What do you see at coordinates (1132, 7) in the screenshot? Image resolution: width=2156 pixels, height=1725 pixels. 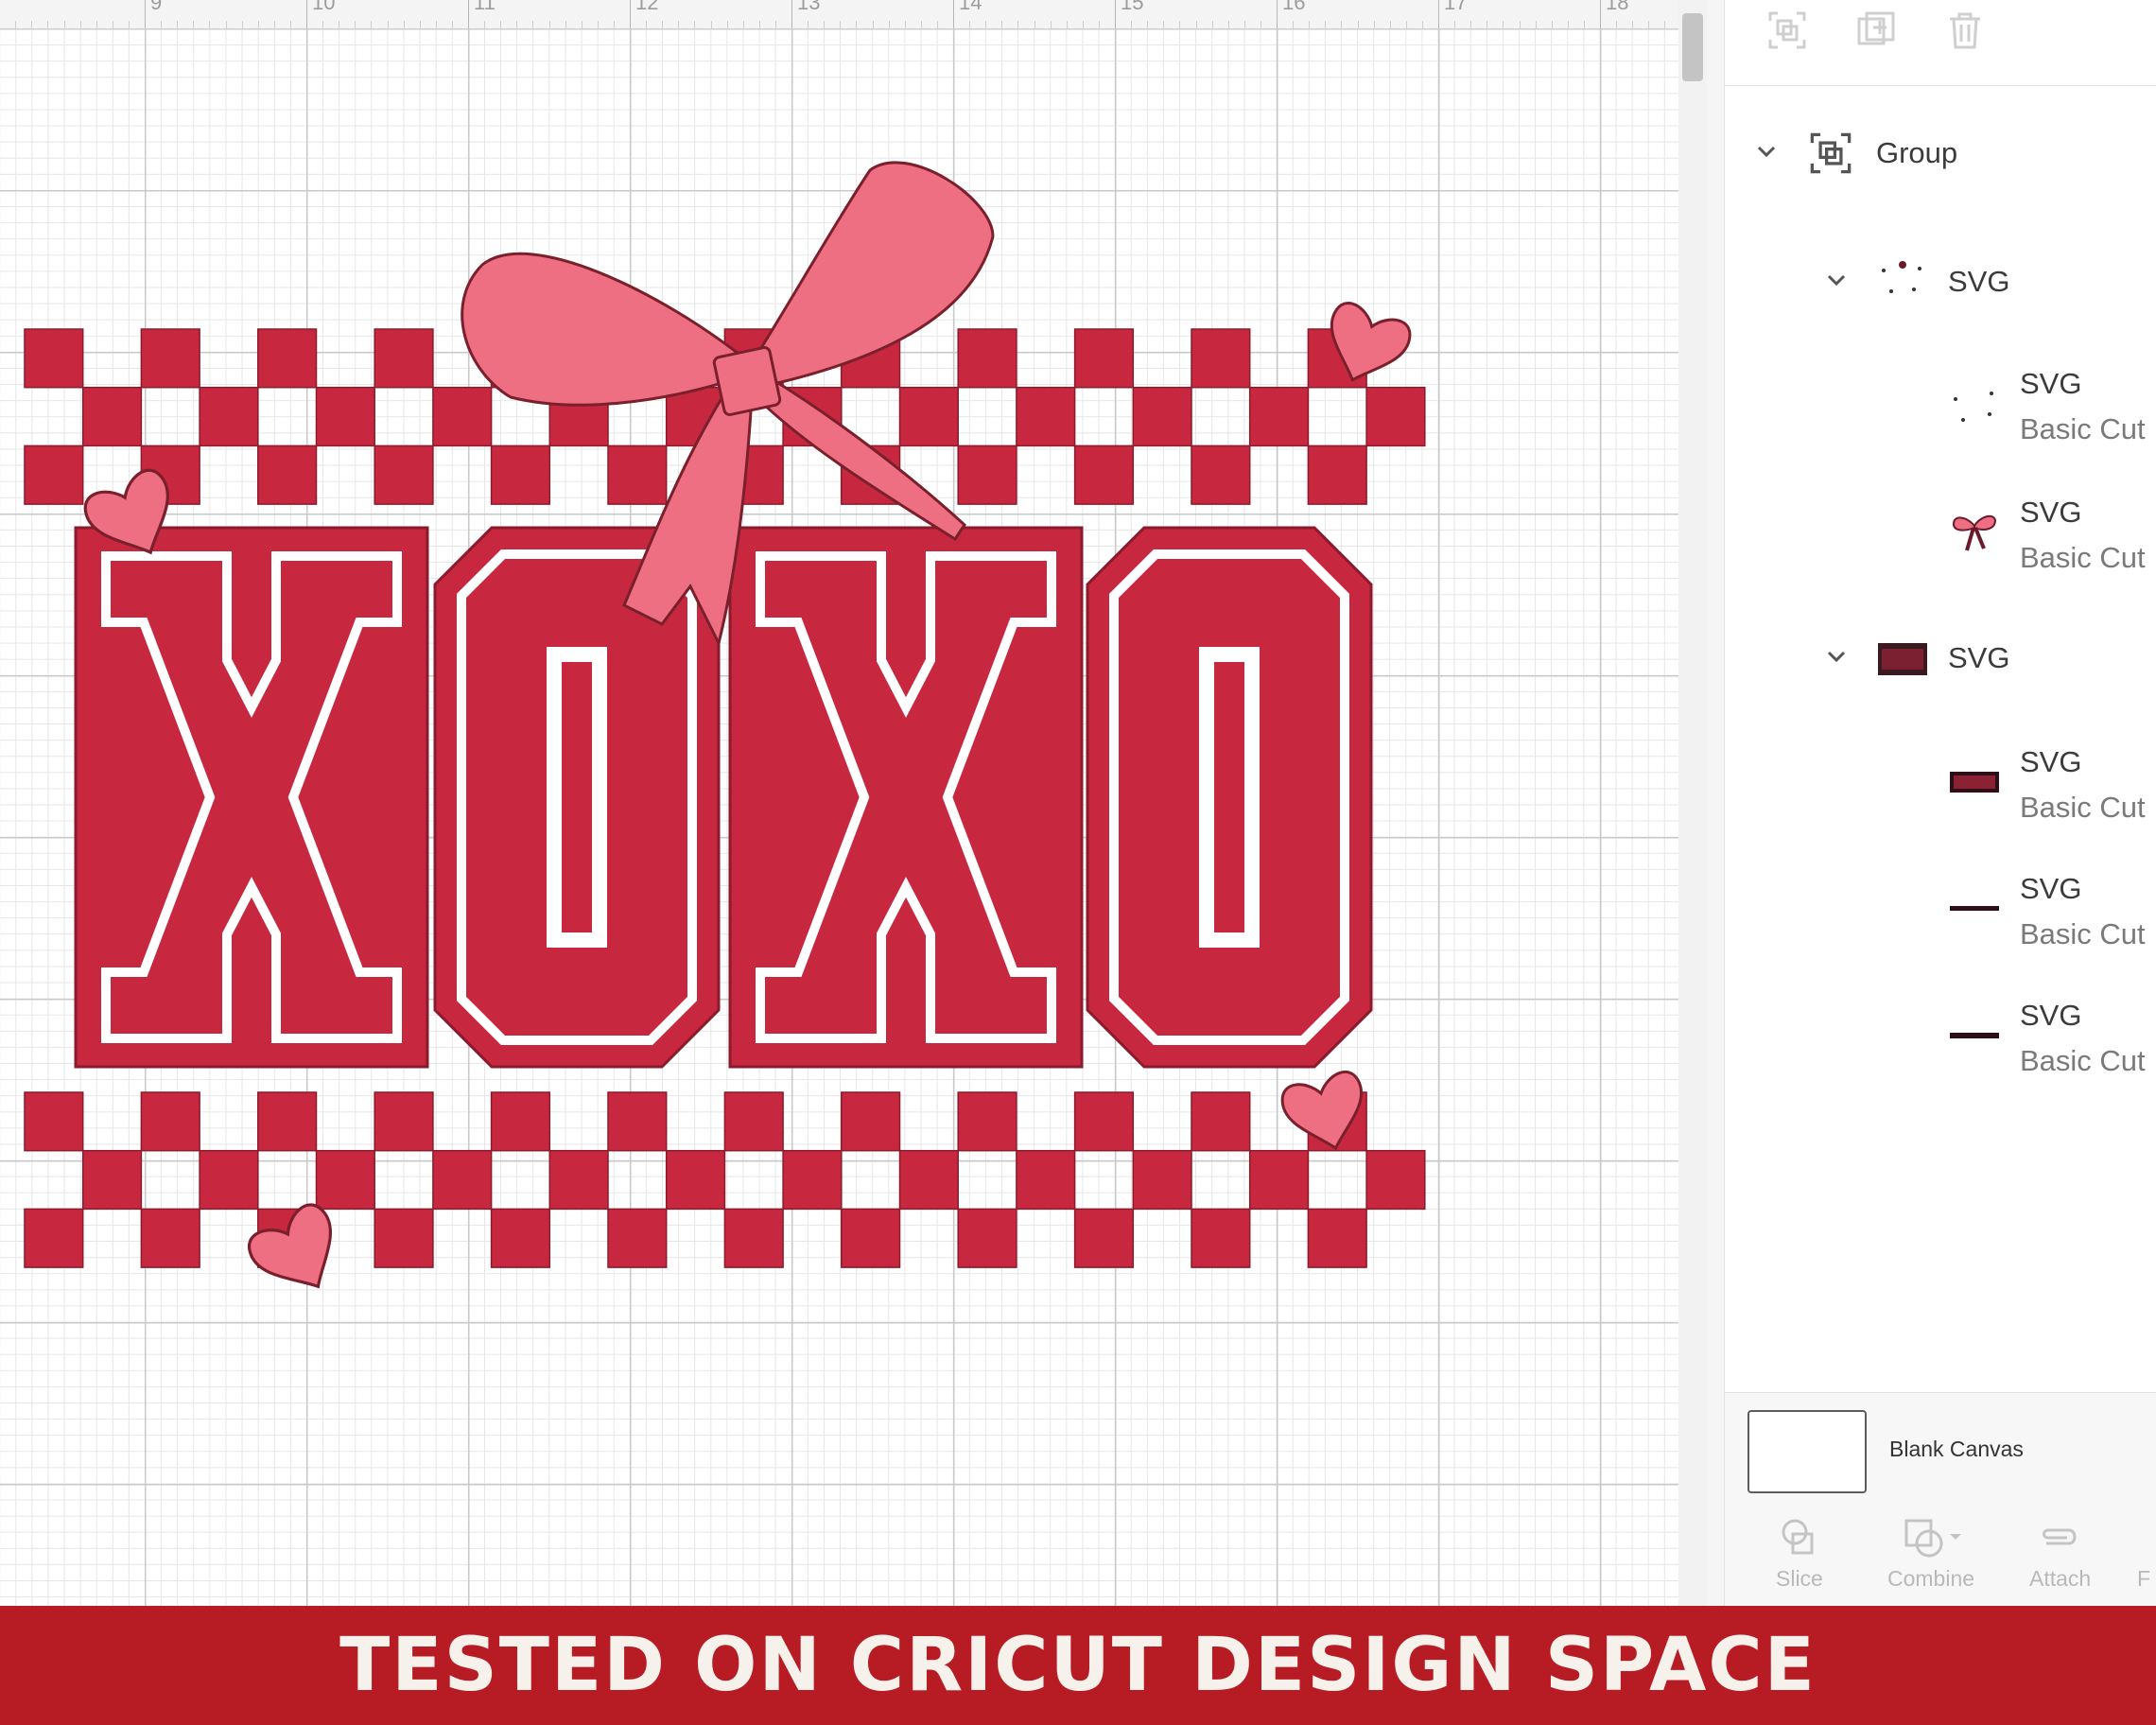 I see `ruler-label: 15` at bounding box center [1132, 7].